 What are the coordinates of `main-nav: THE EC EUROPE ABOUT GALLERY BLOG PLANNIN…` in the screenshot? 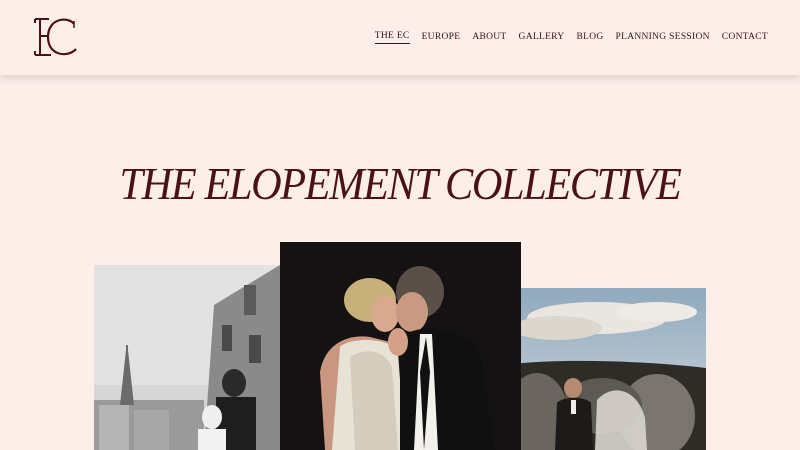 It's located at (571, 37).